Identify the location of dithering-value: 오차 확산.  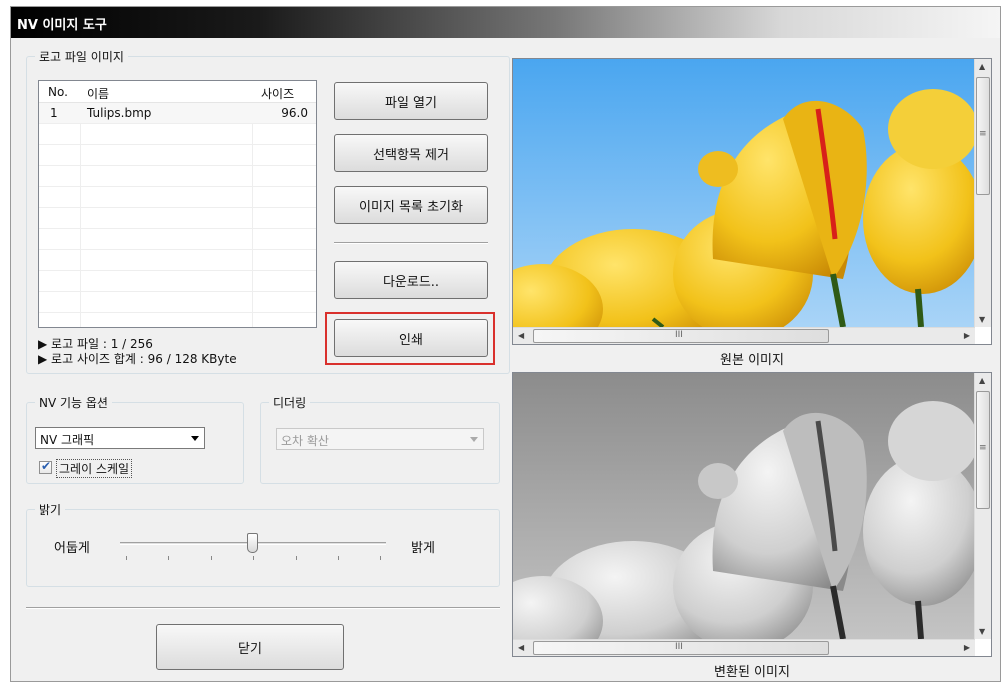
(305, 441).